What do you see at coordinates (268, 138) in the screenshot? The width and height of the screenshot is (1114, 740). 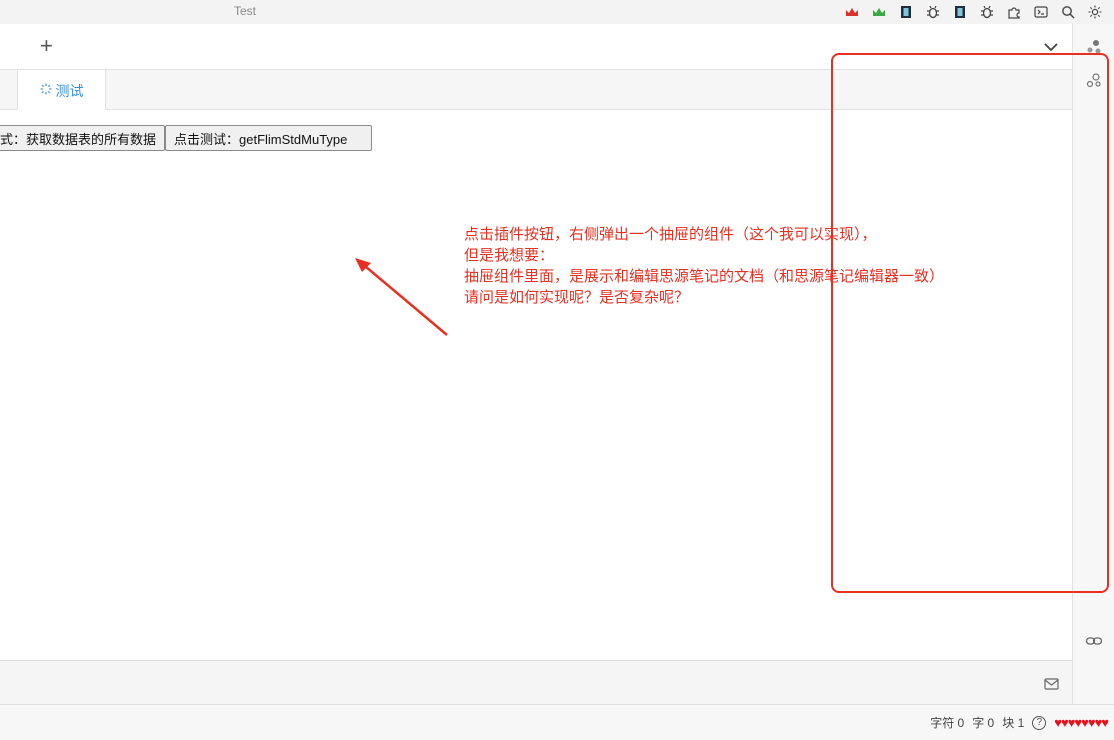 I see `get-film-type-button: 点击测试：getFlimStdMuType` at bounding box center [268, 138].